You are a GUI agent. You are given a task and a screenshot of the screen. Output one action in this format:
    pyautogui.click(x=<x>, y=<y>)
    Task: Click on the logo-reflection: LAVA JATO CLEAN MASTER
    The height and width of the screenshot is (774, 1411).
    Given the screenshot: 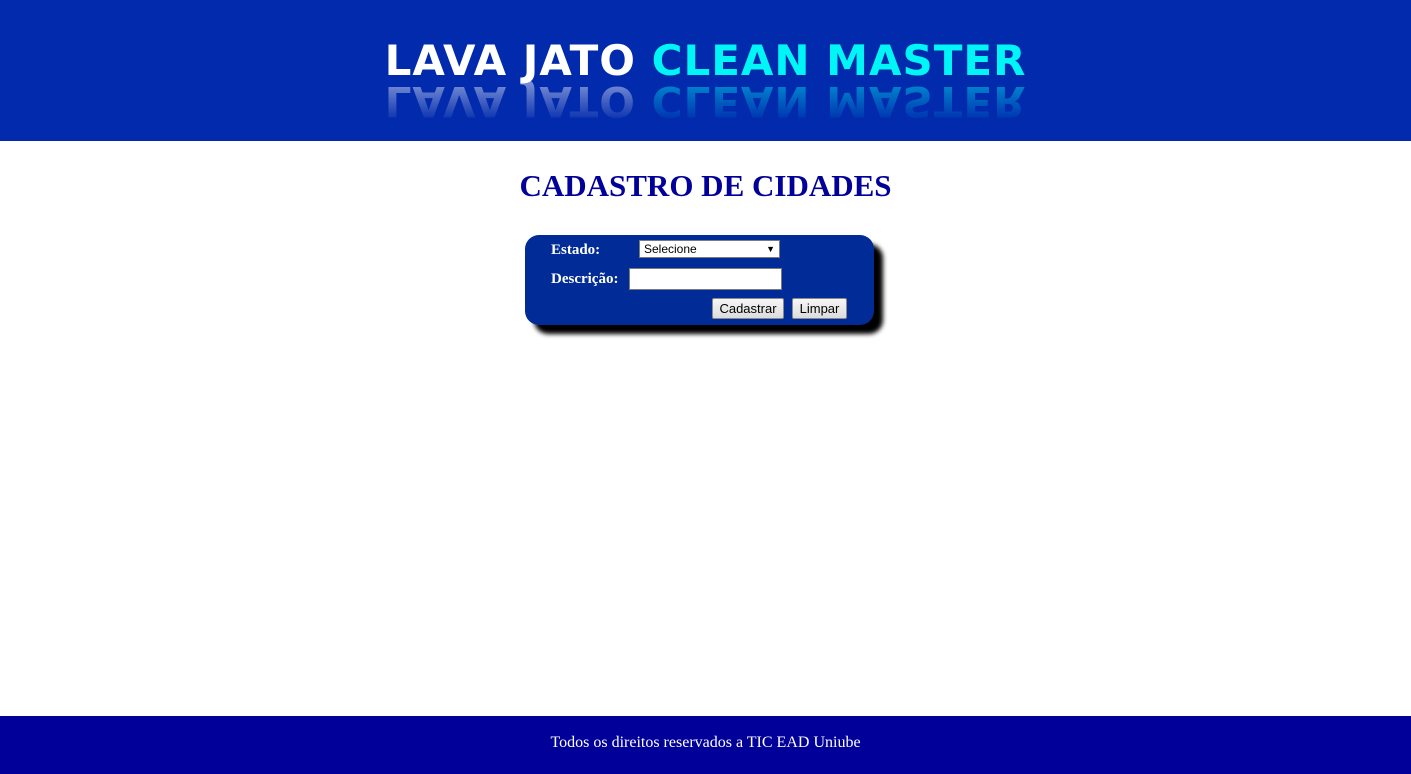 What is the action you would take?
    pyautogui.click(x=705, y=101)
    